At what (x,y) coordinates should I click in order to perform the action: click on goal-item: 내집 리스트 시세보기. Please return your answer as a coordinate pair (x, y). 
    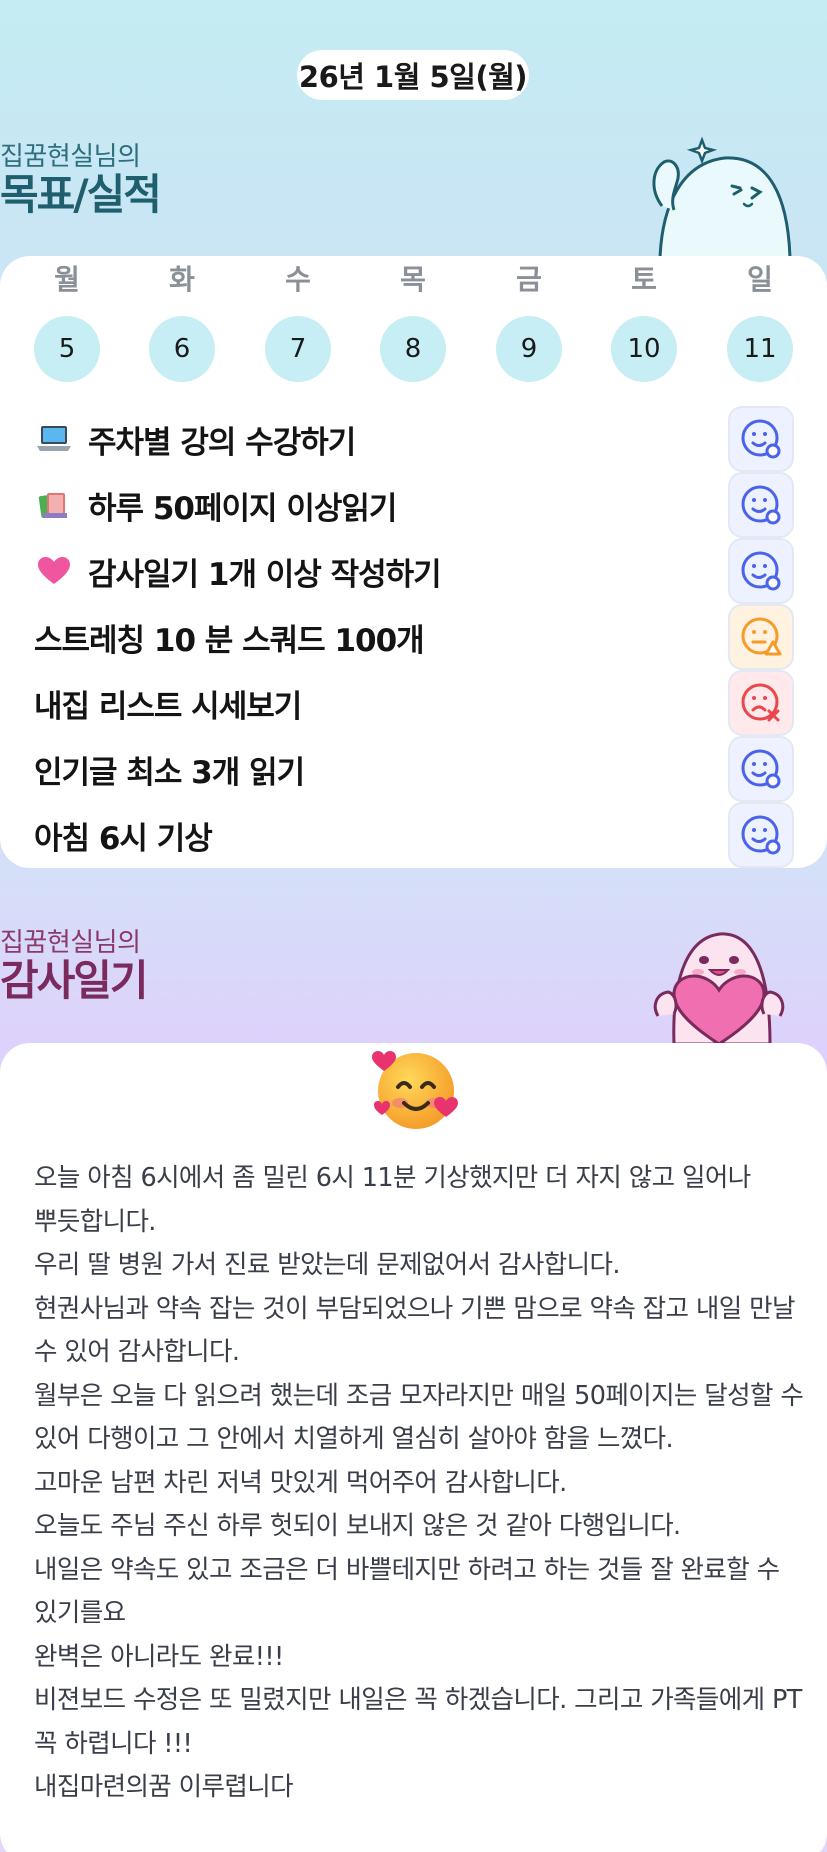
    Looking at the image, I should click on (414, 703).